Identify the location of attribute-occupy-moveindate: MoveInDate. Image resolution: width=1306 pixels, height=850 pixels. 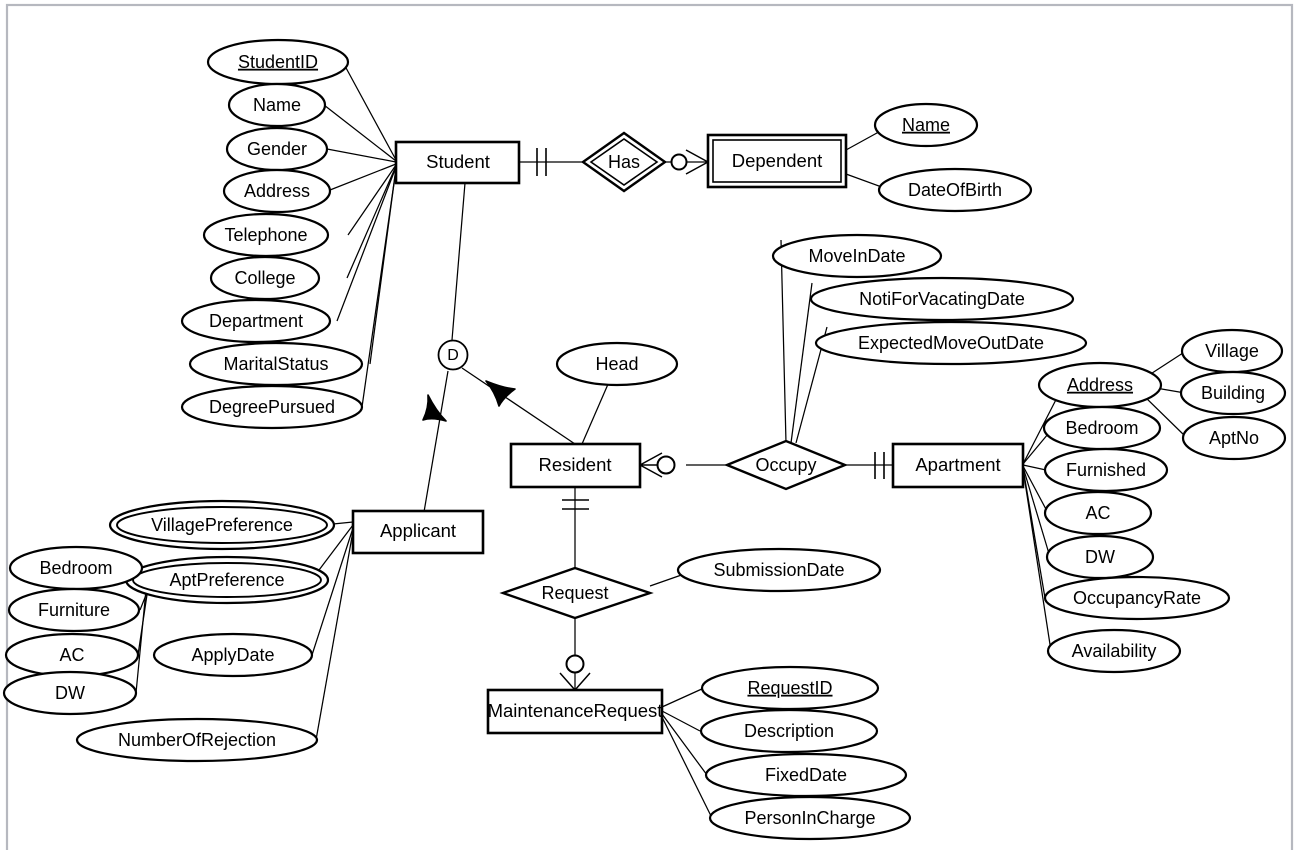
(857, 256).